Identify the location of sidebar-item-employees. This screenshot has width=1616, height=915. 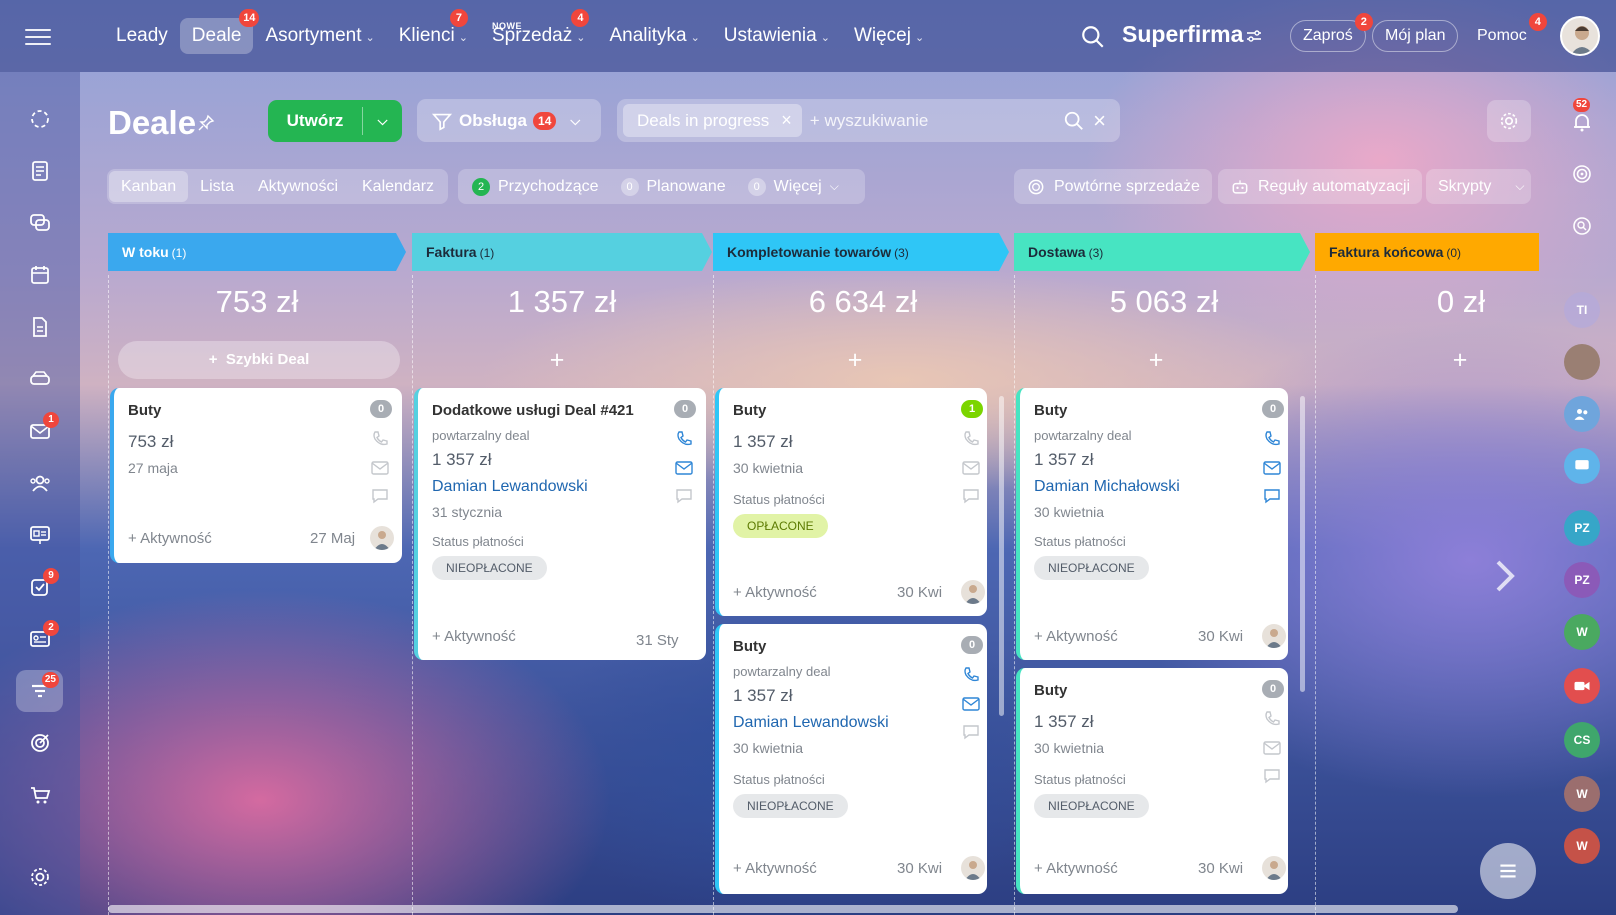
(39, 483).